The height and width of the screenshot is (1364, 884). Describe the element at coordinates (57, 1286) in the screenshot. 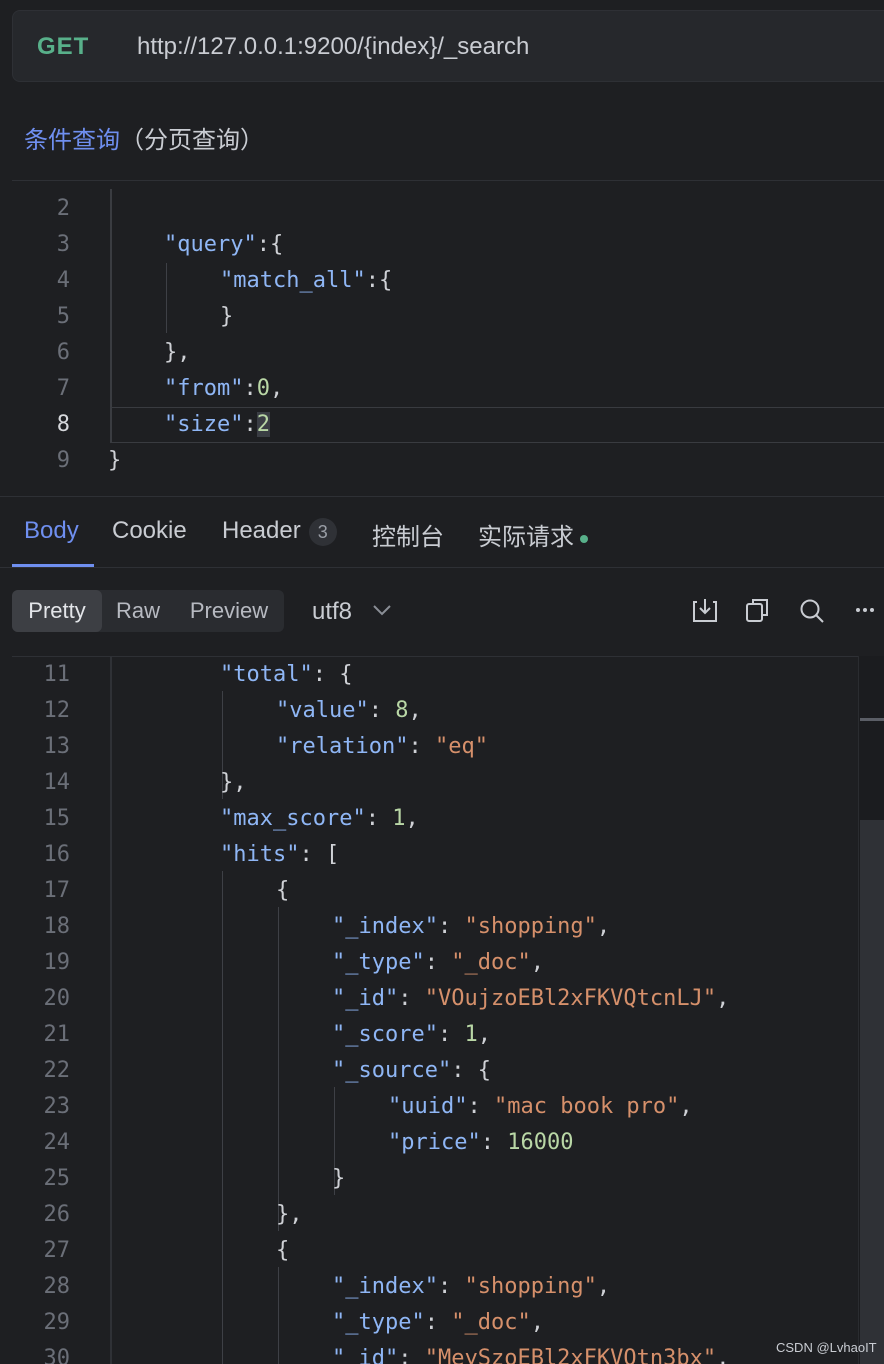

I see `line-number: 28` at that location.